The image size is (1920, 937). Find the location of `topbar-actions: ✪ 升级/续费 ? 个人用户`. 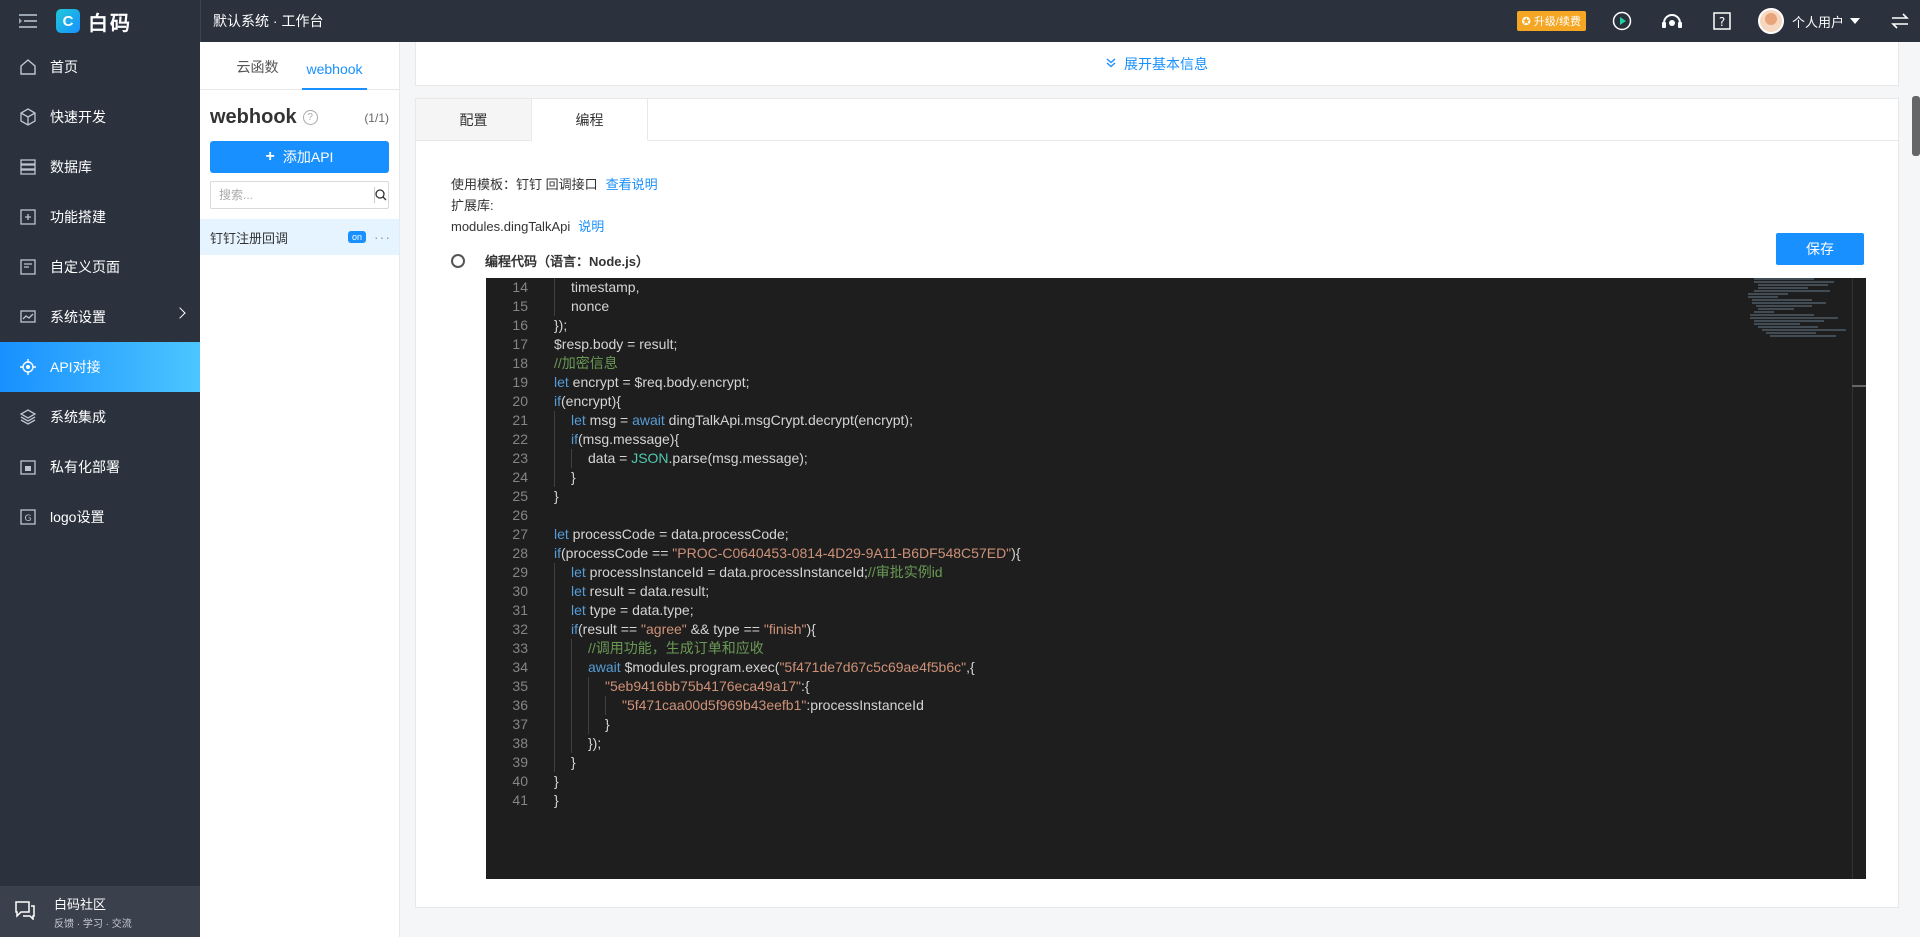

topbar-actions: ✪ 升级/续费 ? 个人用户 is located at coordinates (1718, 21).